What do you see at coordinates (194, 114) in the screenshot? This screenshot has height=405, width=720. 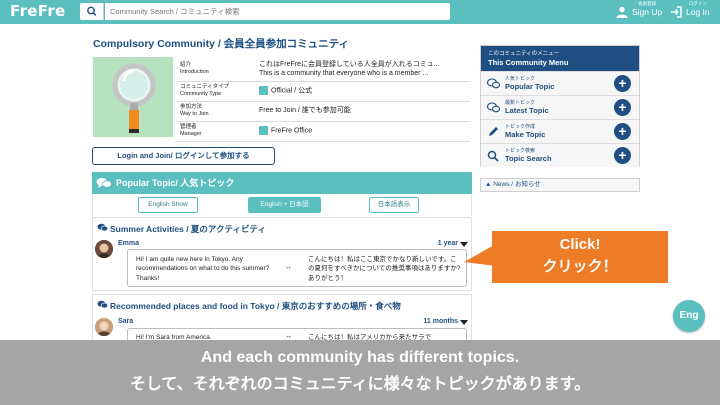 I see `way-to-join-label-en: Way to Join` at bounding box center [194, 114].